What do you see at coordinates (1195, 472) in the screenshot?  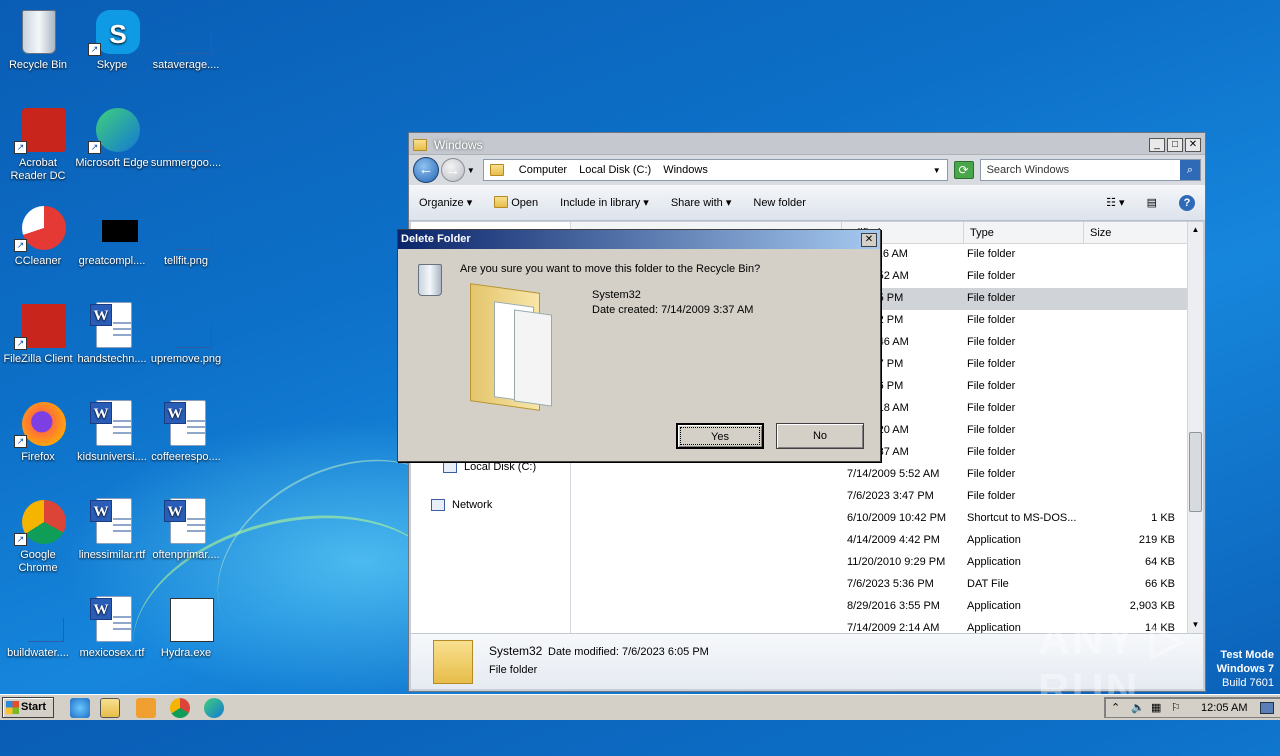 I see `scroll-thumb` at bounding box center [1195, 472].